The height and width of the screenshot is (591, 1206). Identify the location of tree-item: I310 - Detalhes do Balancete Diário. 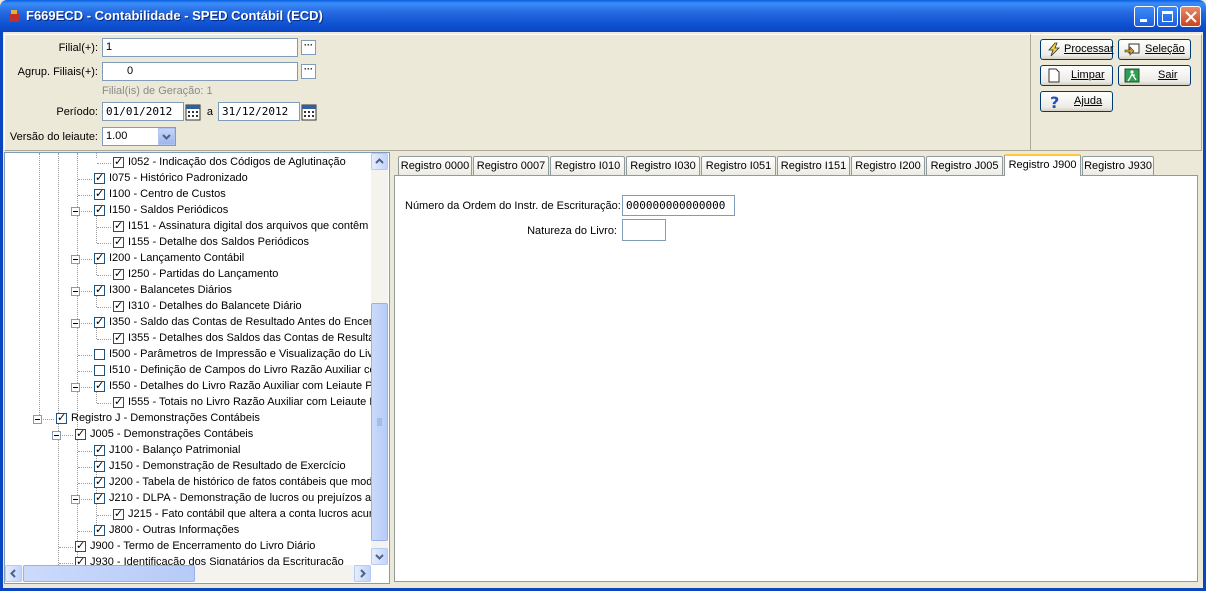
(188, 307).